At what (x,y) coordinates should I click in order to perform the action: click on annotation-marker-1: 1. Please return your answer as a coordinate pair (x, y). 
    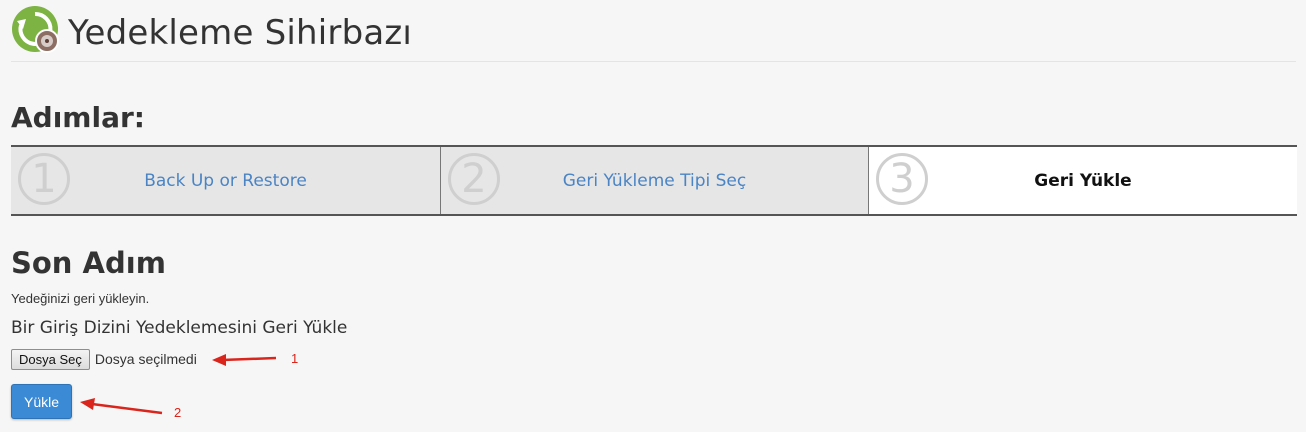
    Looking at the image, I should click on (295, 358).